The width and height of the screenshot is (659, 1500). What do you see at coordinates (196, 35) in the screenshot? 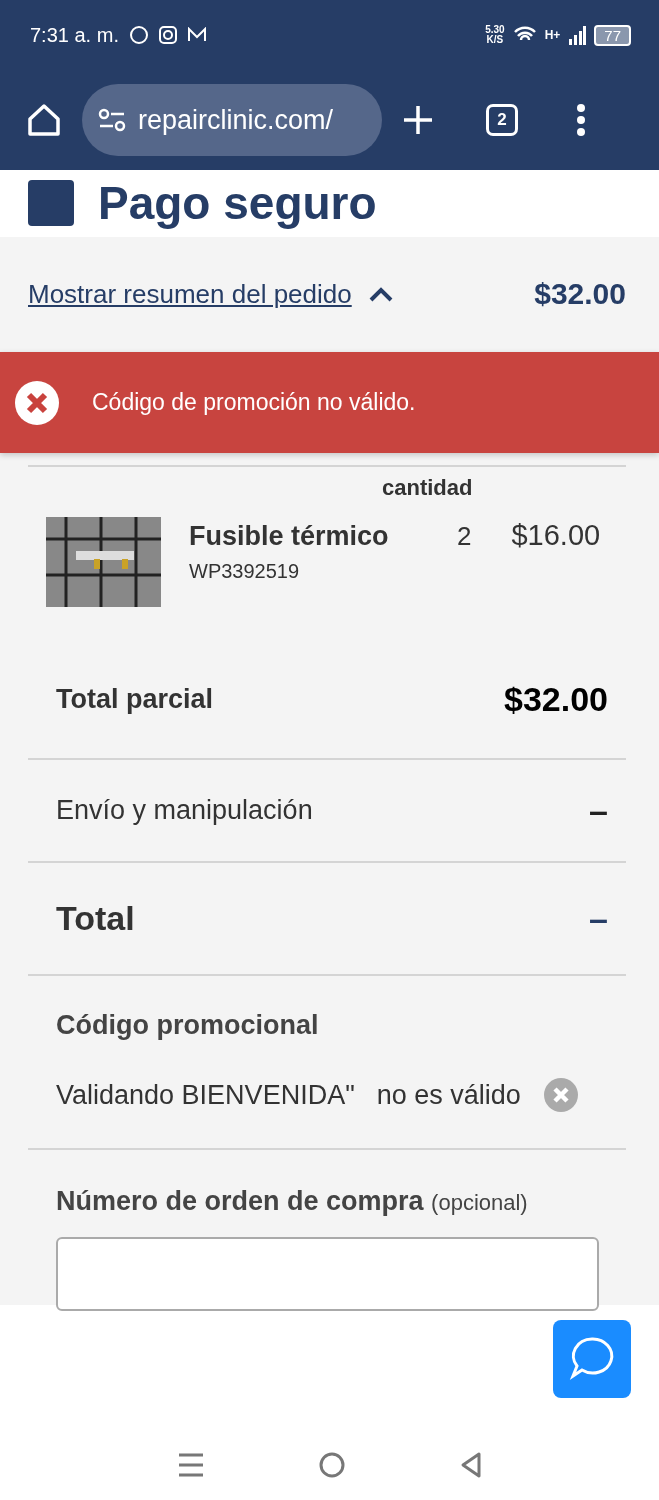
I see `mail-icon` at bounding box center [196, 35].